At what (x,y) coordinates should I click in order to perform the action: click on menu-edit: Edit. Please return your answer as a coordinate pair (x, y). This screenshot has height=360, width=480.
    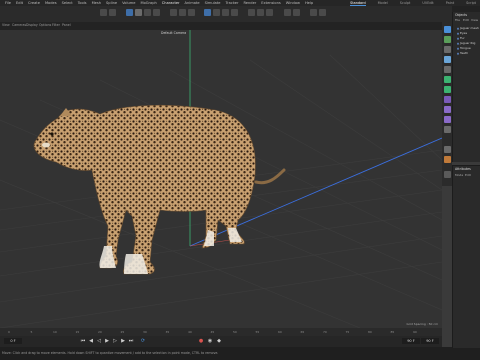
    Looking at the image, I should click on (19, 3).